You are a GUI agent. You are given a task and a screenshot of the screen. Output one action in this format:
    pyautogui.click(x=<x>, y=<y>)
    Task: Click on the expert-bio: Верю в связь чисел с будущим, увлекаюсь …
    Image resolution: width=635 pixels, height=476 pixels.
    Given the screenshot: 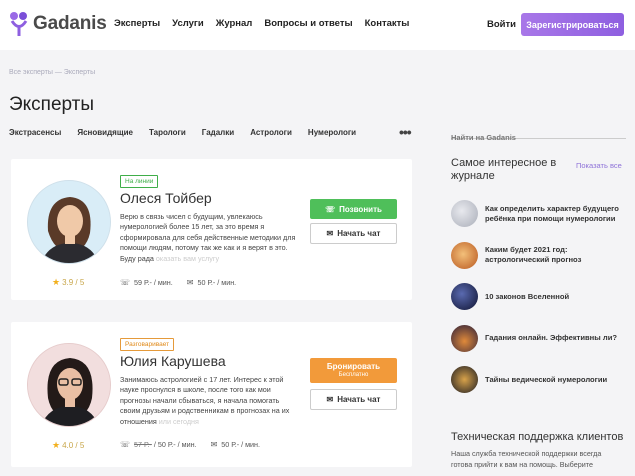 What is the action you would take?
    pyautogui.click(x=208, y=237)
    